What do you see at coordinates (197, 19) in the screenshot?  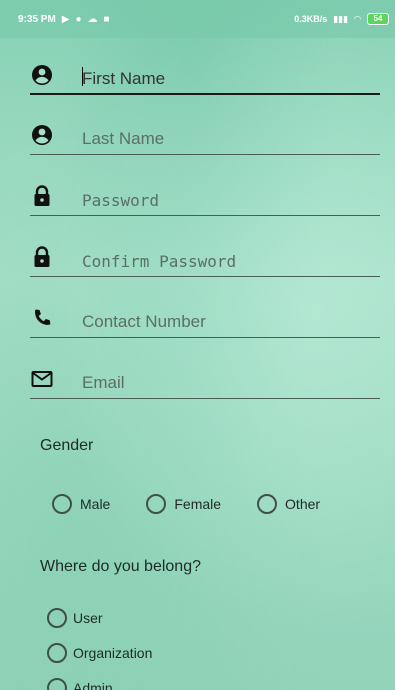 I see `status-bar: 9:35 PM ▶ ● ☁ ■ 0.3KB/s ▮▮▮ ◠ 54` at bounding box center [197, 19].